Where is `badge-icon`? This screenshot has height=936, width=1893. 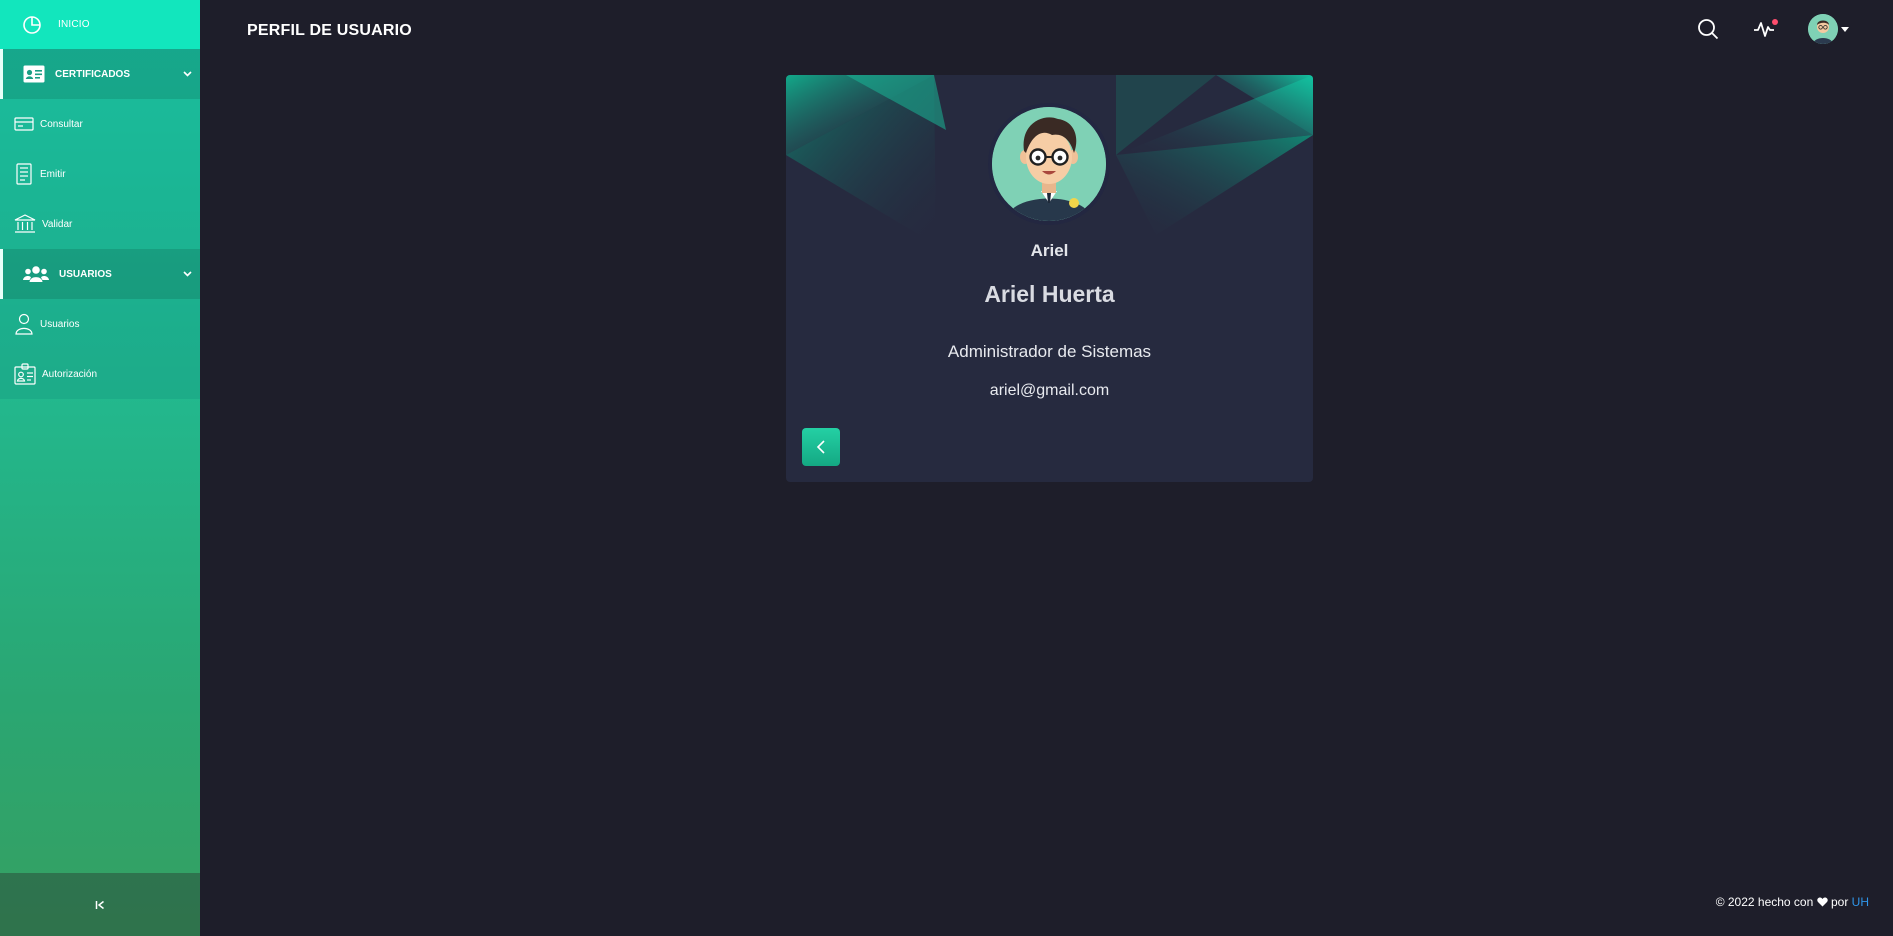 badge-icon is located at coordinates (25, 374).